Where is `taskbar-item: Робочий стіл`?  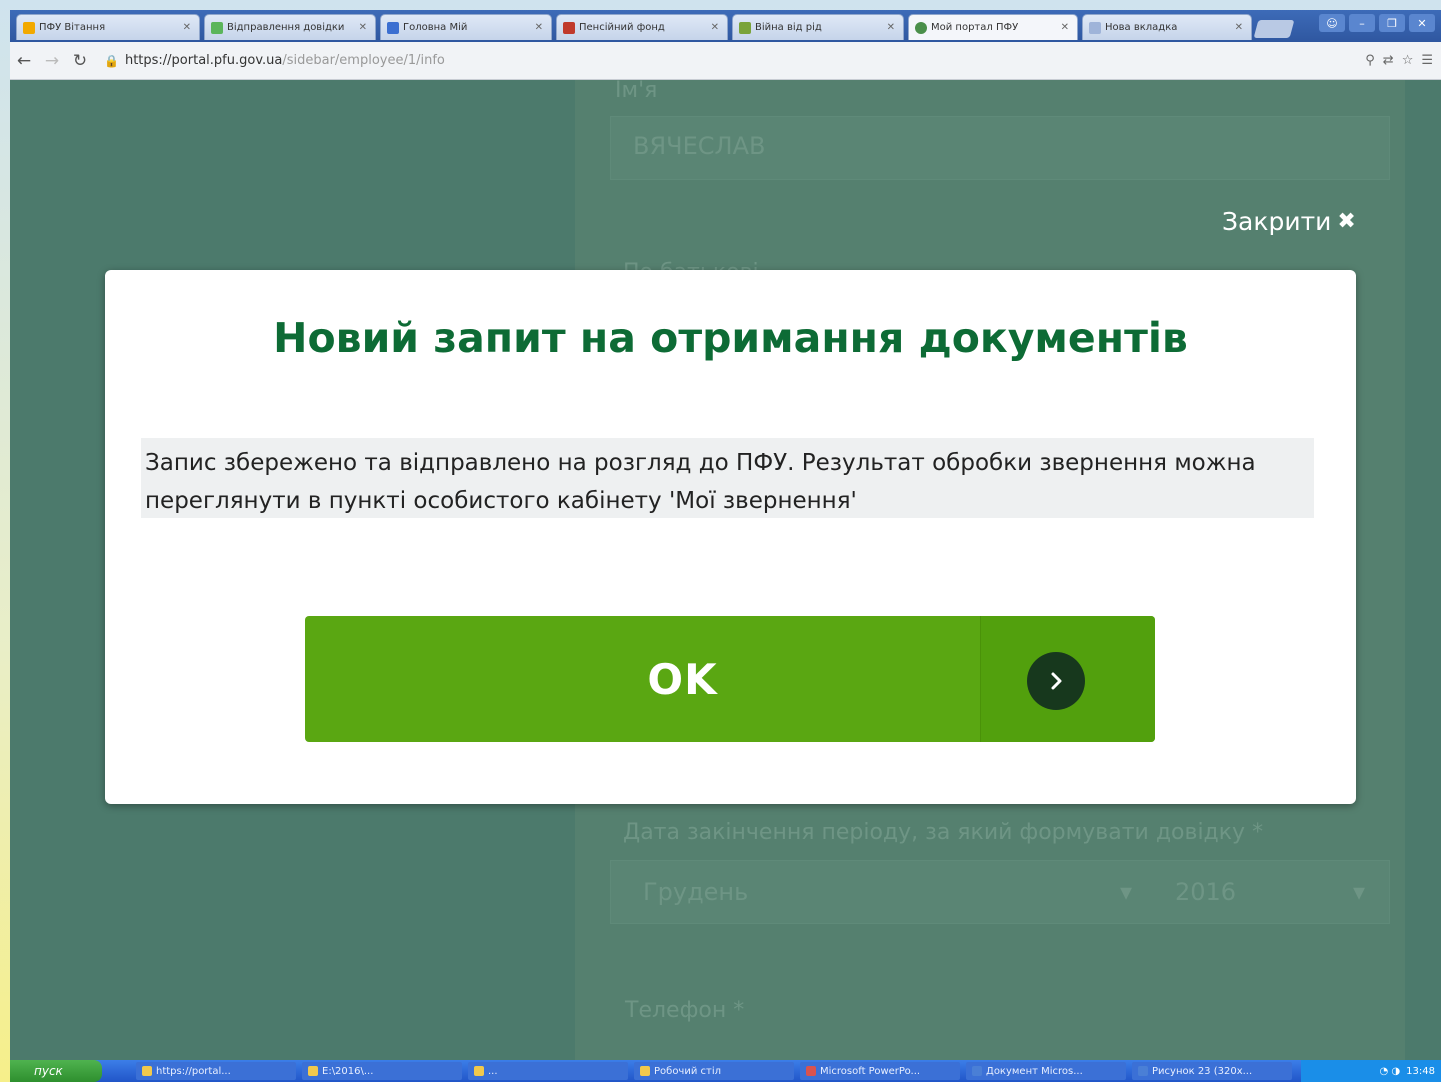
taskbar-item: Робочий стіл is located at coordinates (714, 1071).